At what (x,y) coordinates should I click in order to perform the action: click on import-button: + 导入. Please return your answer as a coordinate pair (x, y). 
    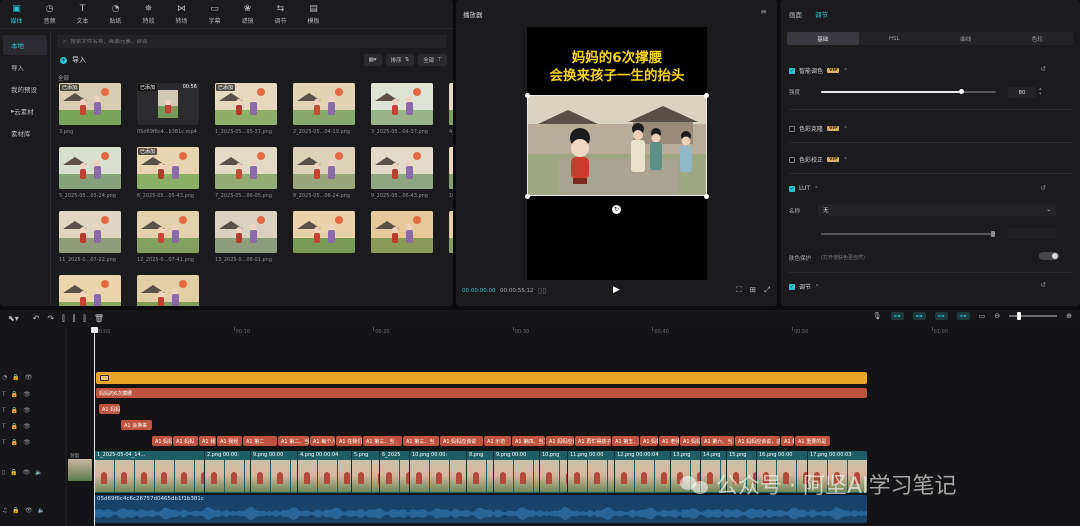
    Looking at the image, I should click on (73, 60).